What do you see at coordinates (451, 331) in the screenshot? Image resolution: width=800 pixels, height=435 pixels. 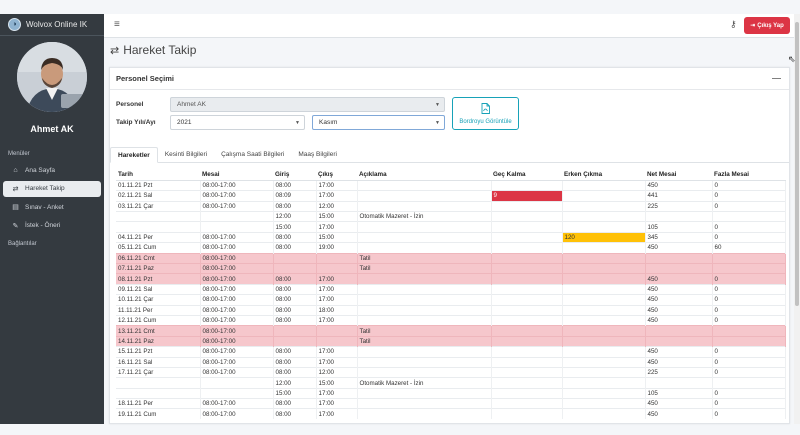 I see `table-row: 13.11.21 Cmt 08:00-17:00 Tatil` at bounding box center [451, 331].